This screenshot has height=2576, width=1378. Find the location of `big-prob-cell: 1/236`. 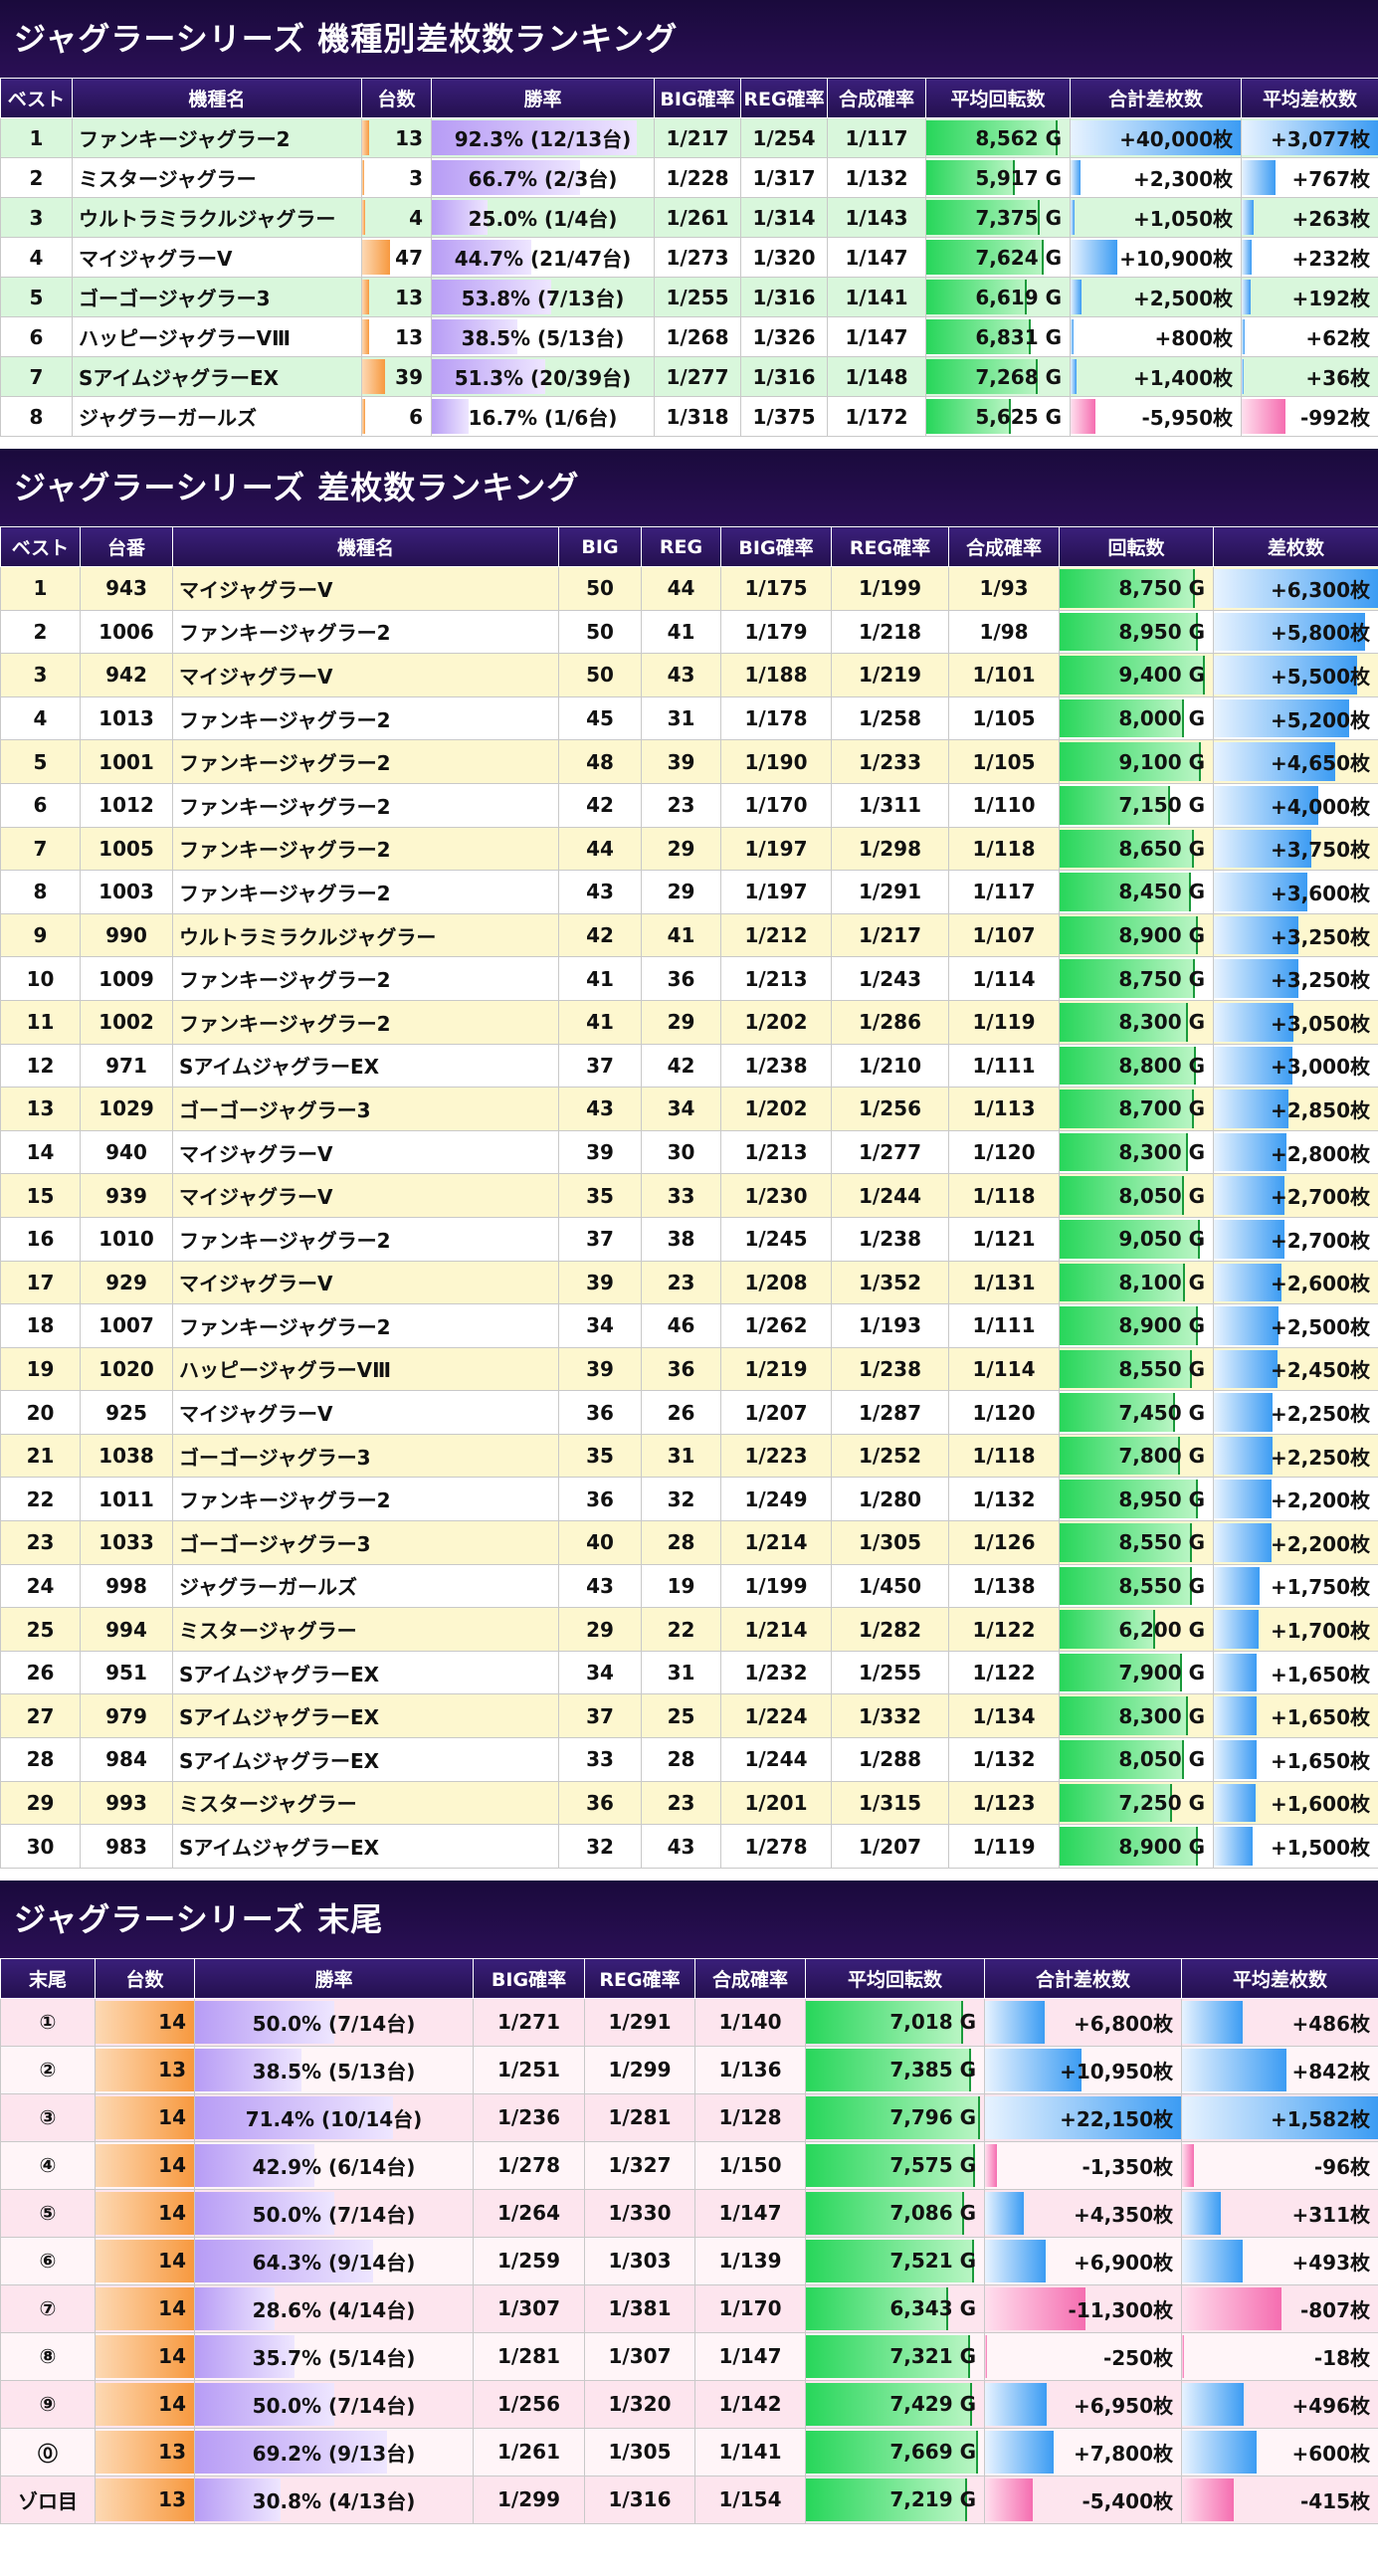

big-prob-cell: 1/236 is located at coordinates (529, 2117).